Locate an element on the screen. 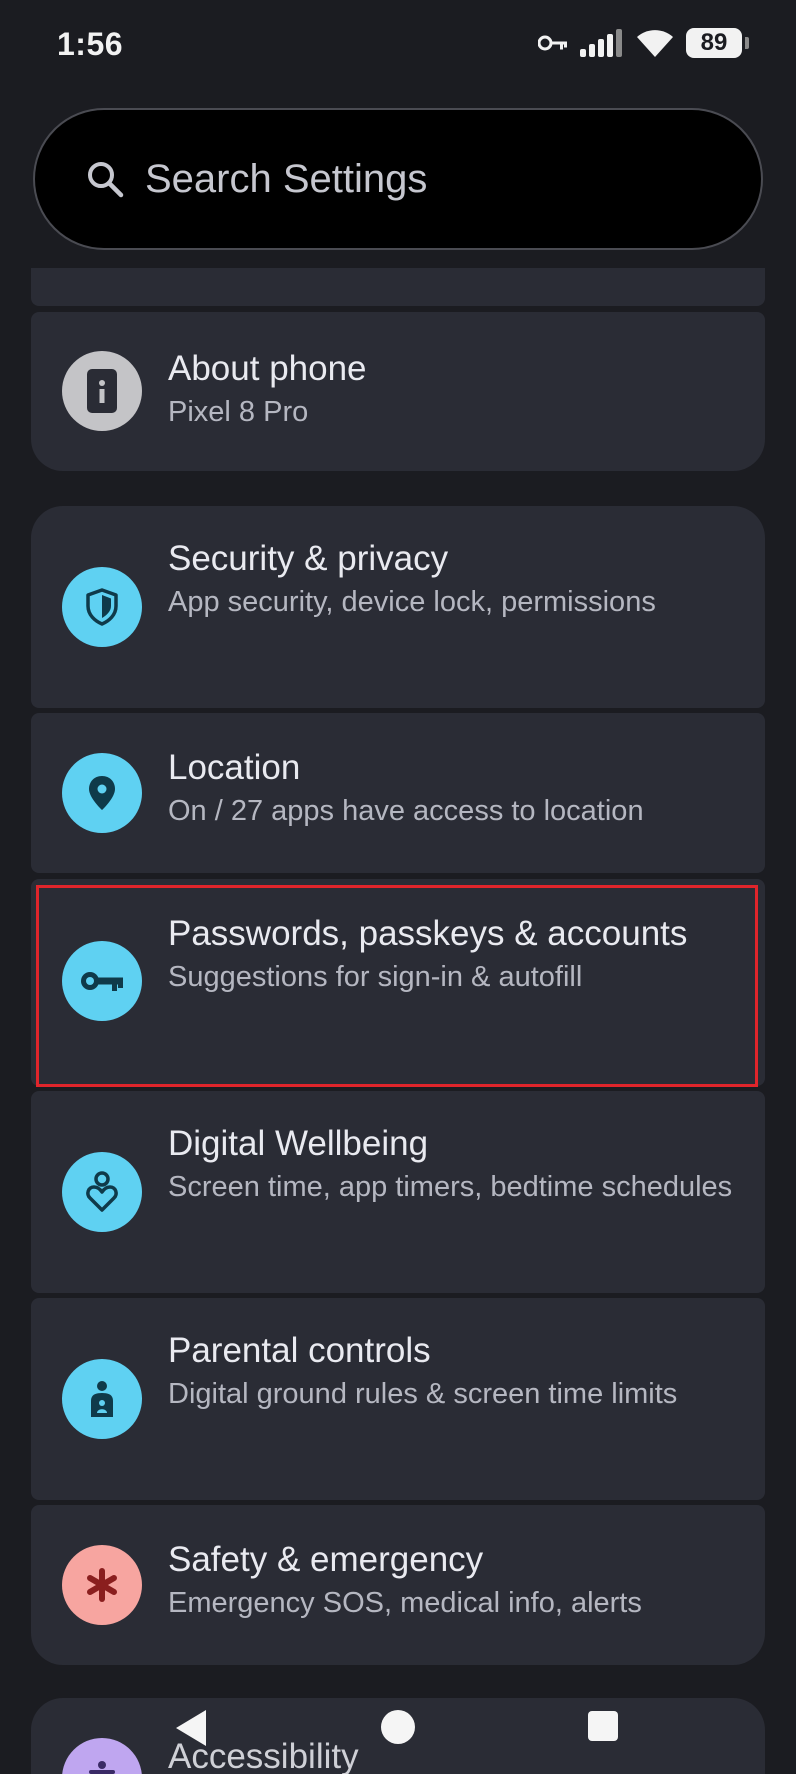  parental-icon is located at coordinates (102, 1399).